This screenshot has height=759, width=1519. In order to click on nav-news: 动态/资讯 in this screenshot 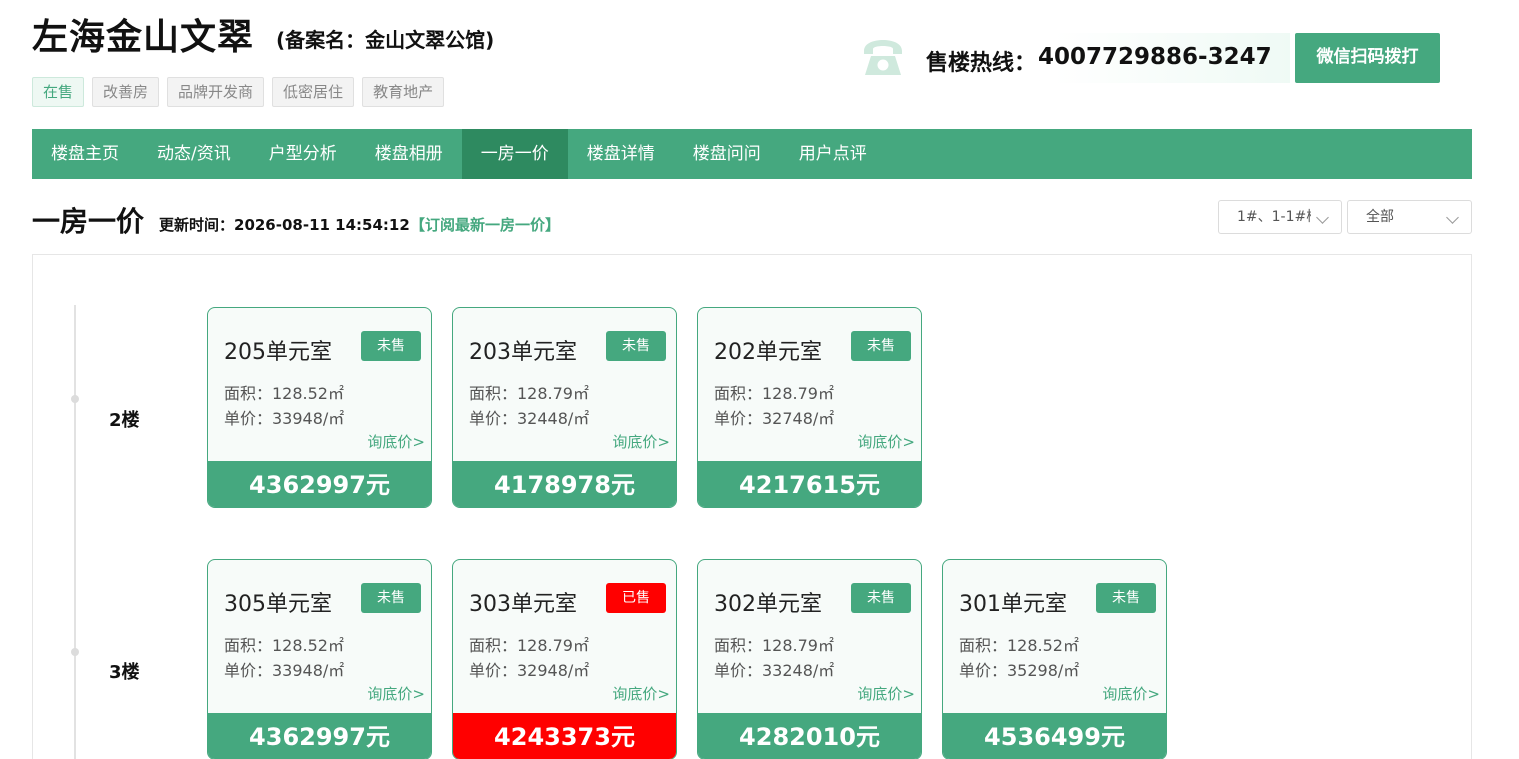, I will do `click(194, 154)`.